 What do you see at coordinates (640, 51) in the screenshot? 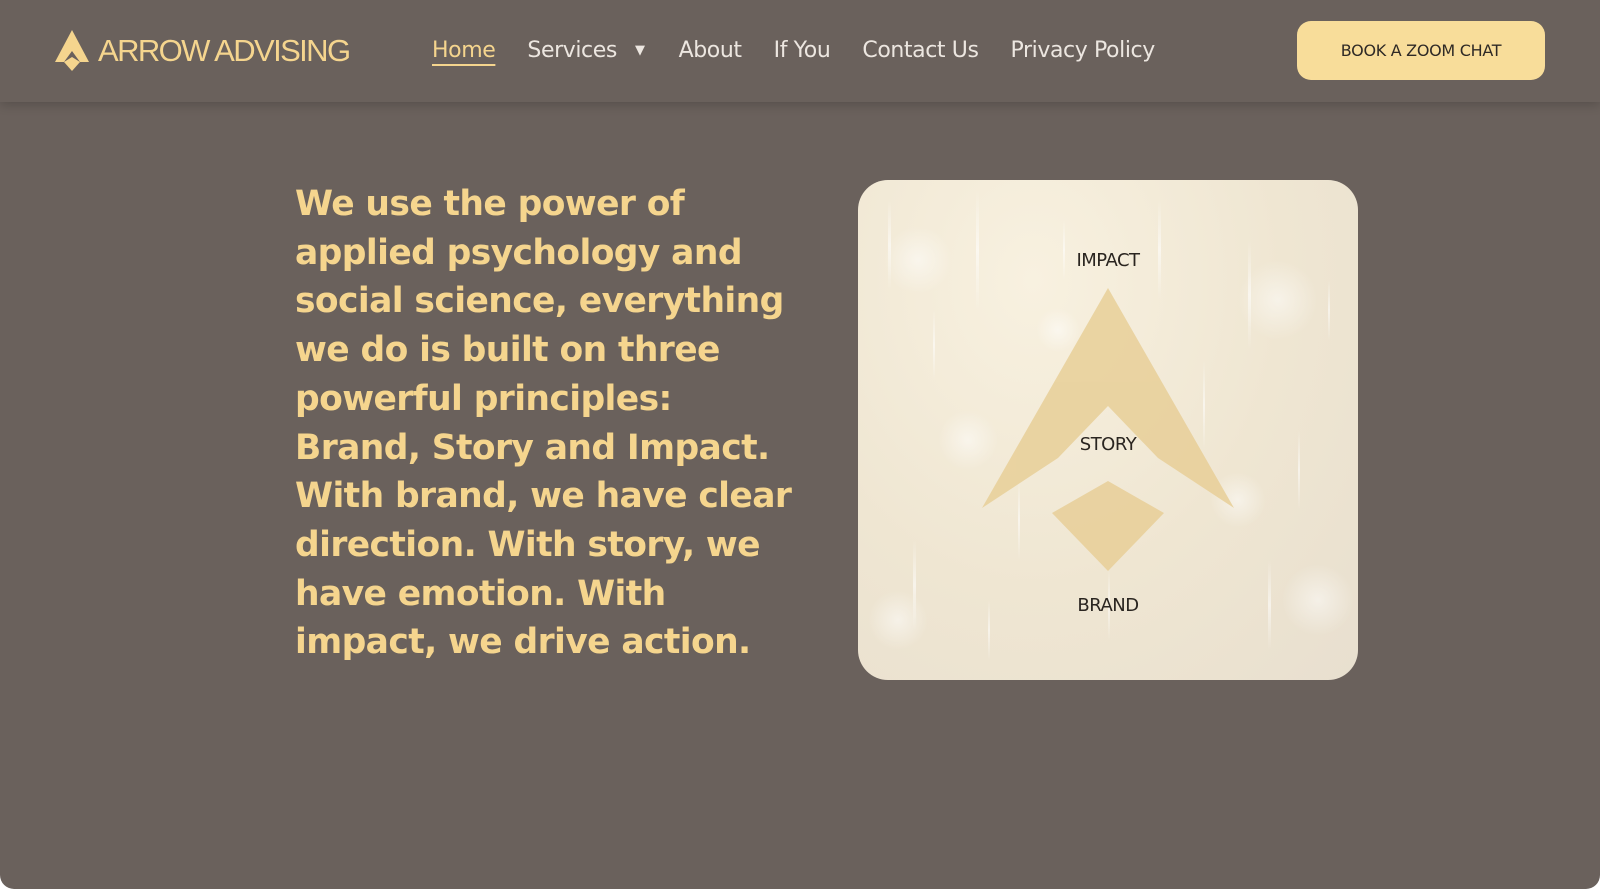
I see `chevron-down-icon: ▼` at bounding box center [640, 51].